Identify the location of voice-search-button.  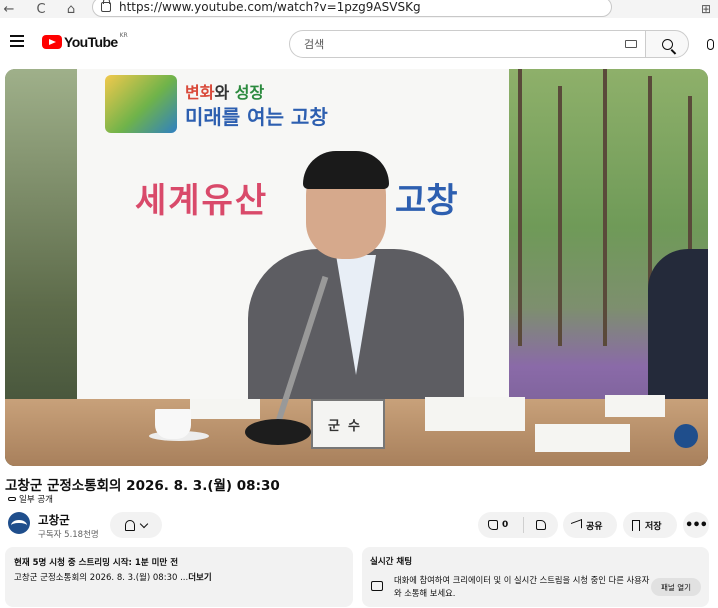
(708, 44).